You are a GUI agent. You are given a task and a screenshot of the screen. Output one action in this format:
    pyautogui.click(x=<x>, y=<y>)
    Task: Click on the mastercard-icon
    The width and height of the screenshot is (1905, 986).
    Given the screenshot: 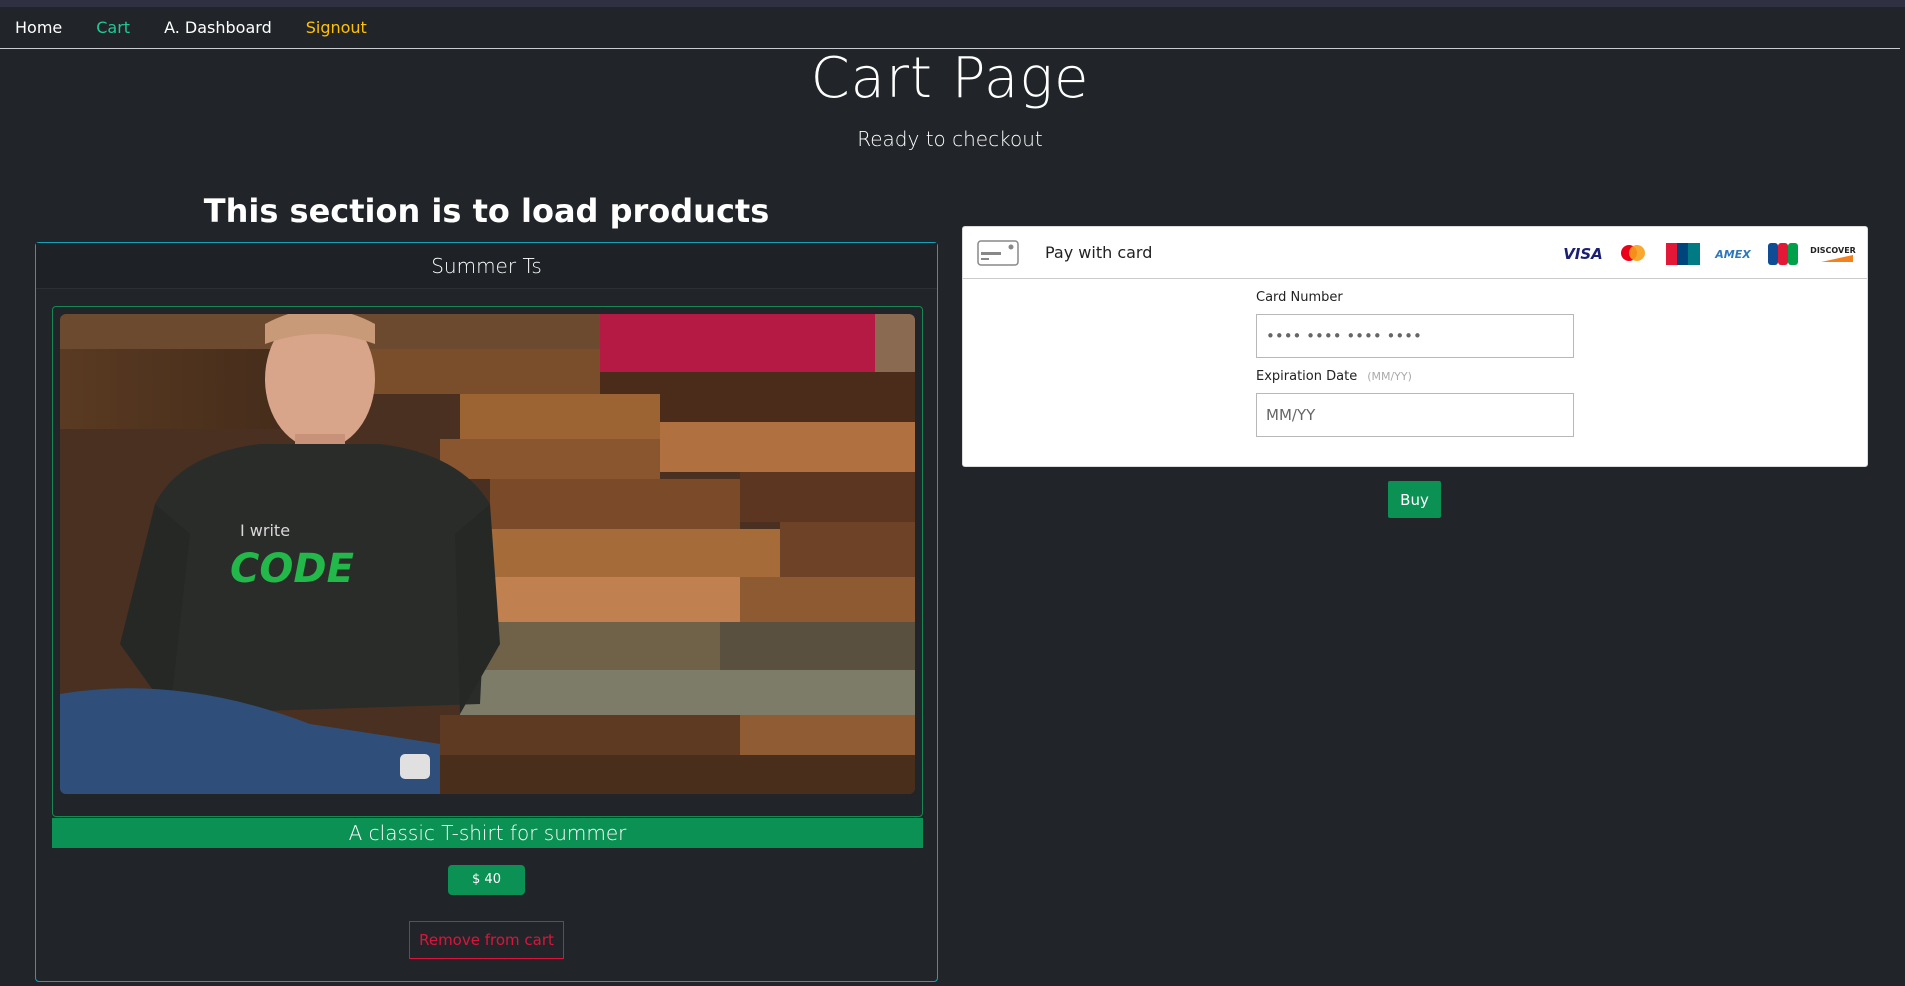 What is the action you would take?
    pyautogui.click(x=1633, y=254)
    